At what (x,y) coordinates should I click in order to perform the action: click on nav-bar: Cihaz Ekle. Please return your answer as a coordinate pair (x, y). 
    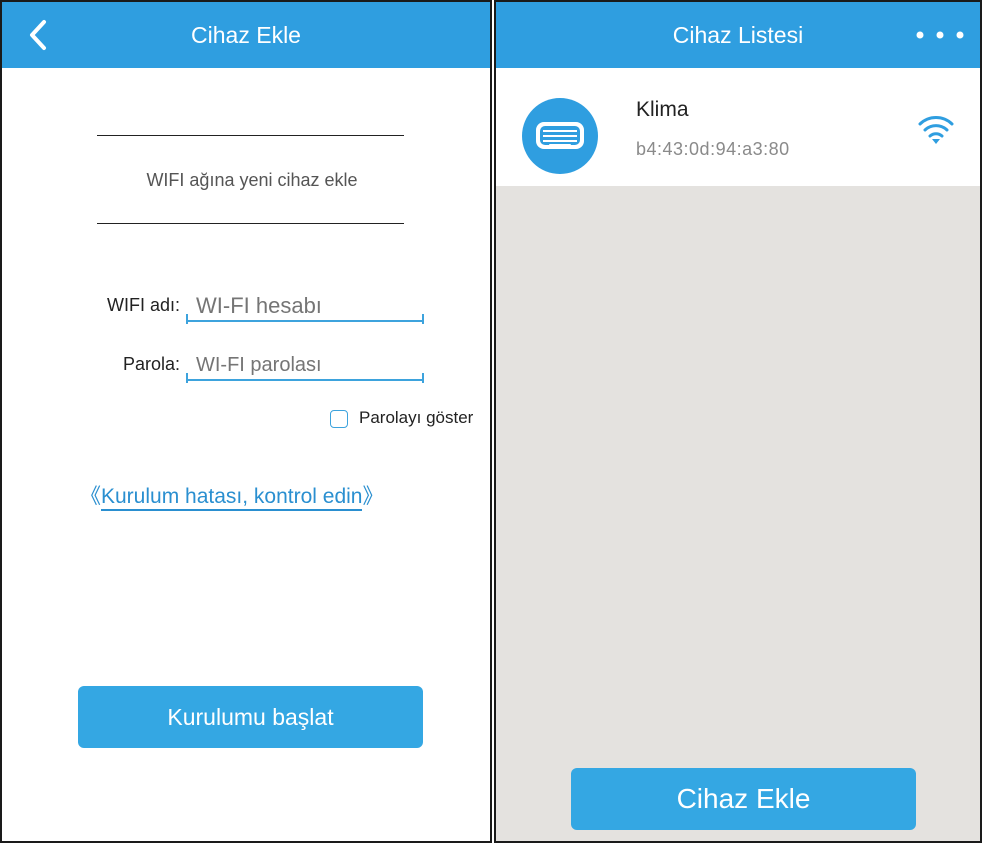
    Looking at the image, I should click on (246, 35).